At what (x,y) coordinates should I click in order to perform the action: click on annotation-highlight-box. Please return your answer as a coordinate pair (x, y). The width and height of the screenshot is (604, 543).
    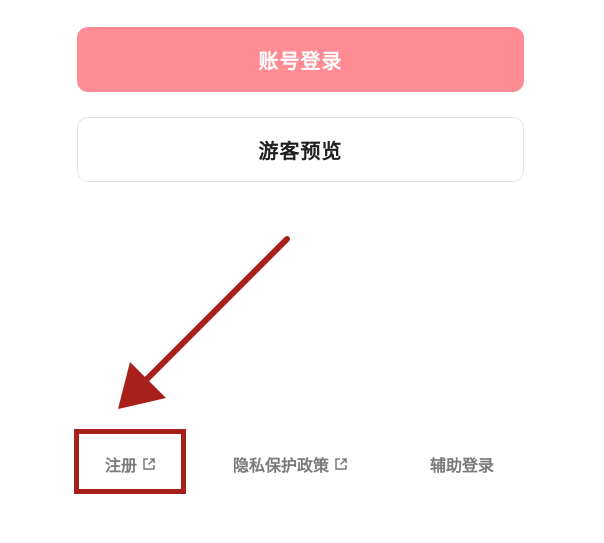
    Looking at the image, I should click on (130, 461).